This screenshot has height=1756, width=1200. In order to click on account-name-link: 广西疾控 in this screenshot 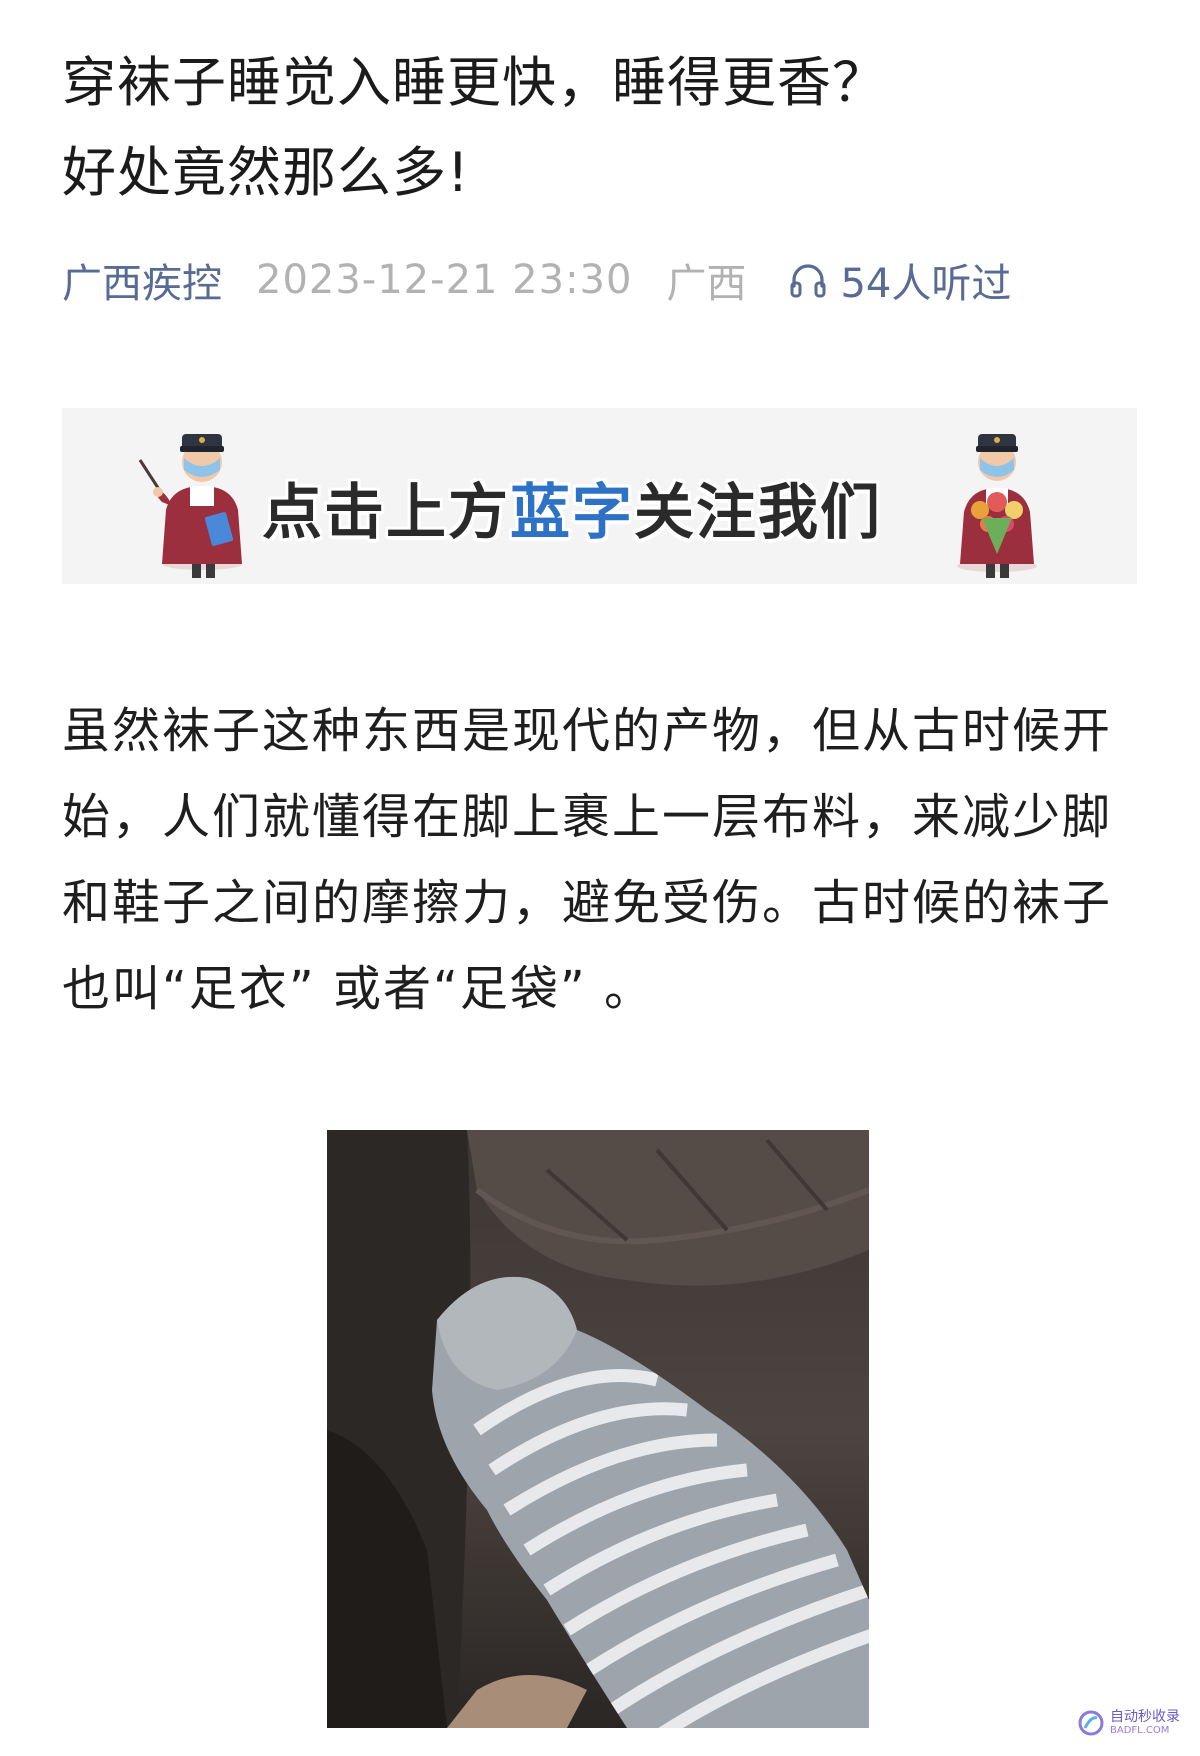, I will do `click(142, 280)`.